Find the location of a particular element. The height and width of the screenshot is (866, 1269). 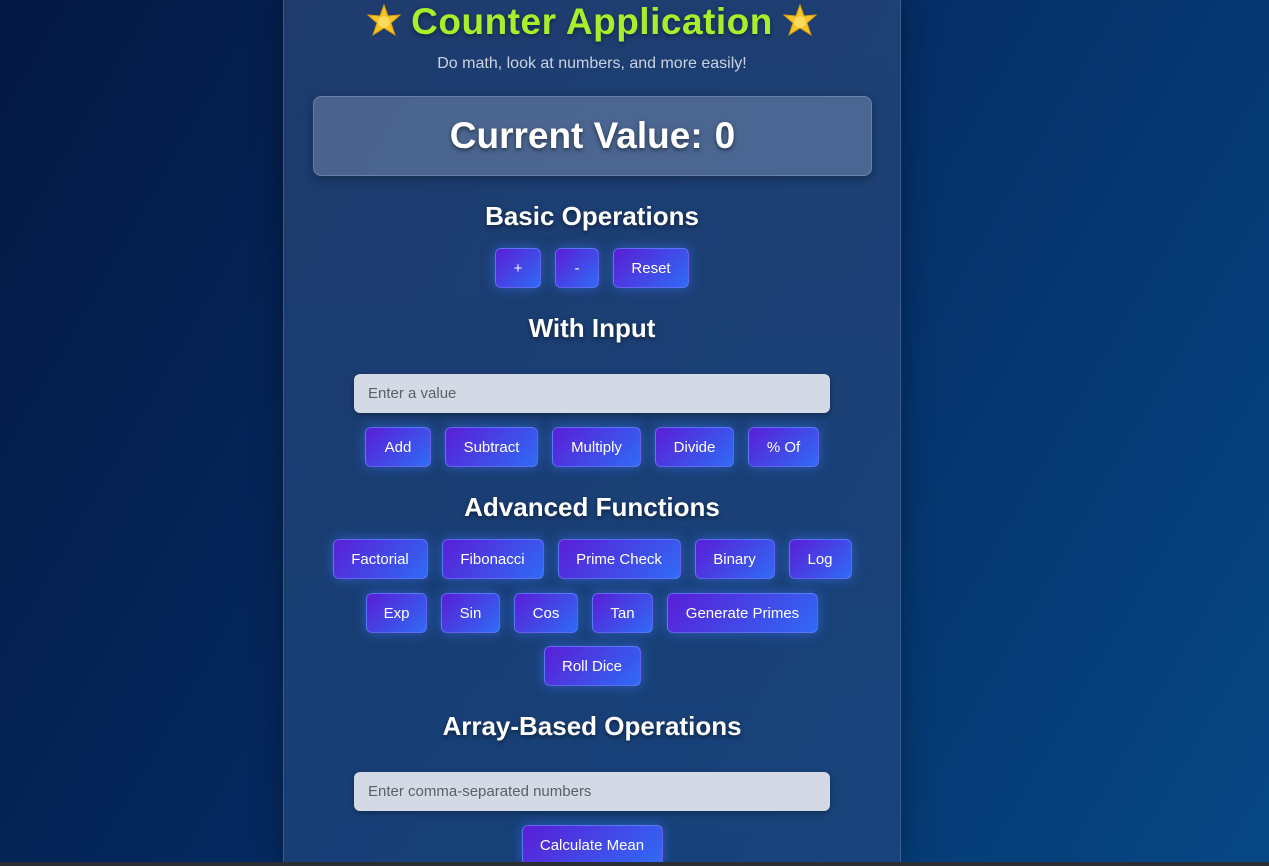

array-operations-buttons: Calculate Mean is located at coordinates (592, 845).